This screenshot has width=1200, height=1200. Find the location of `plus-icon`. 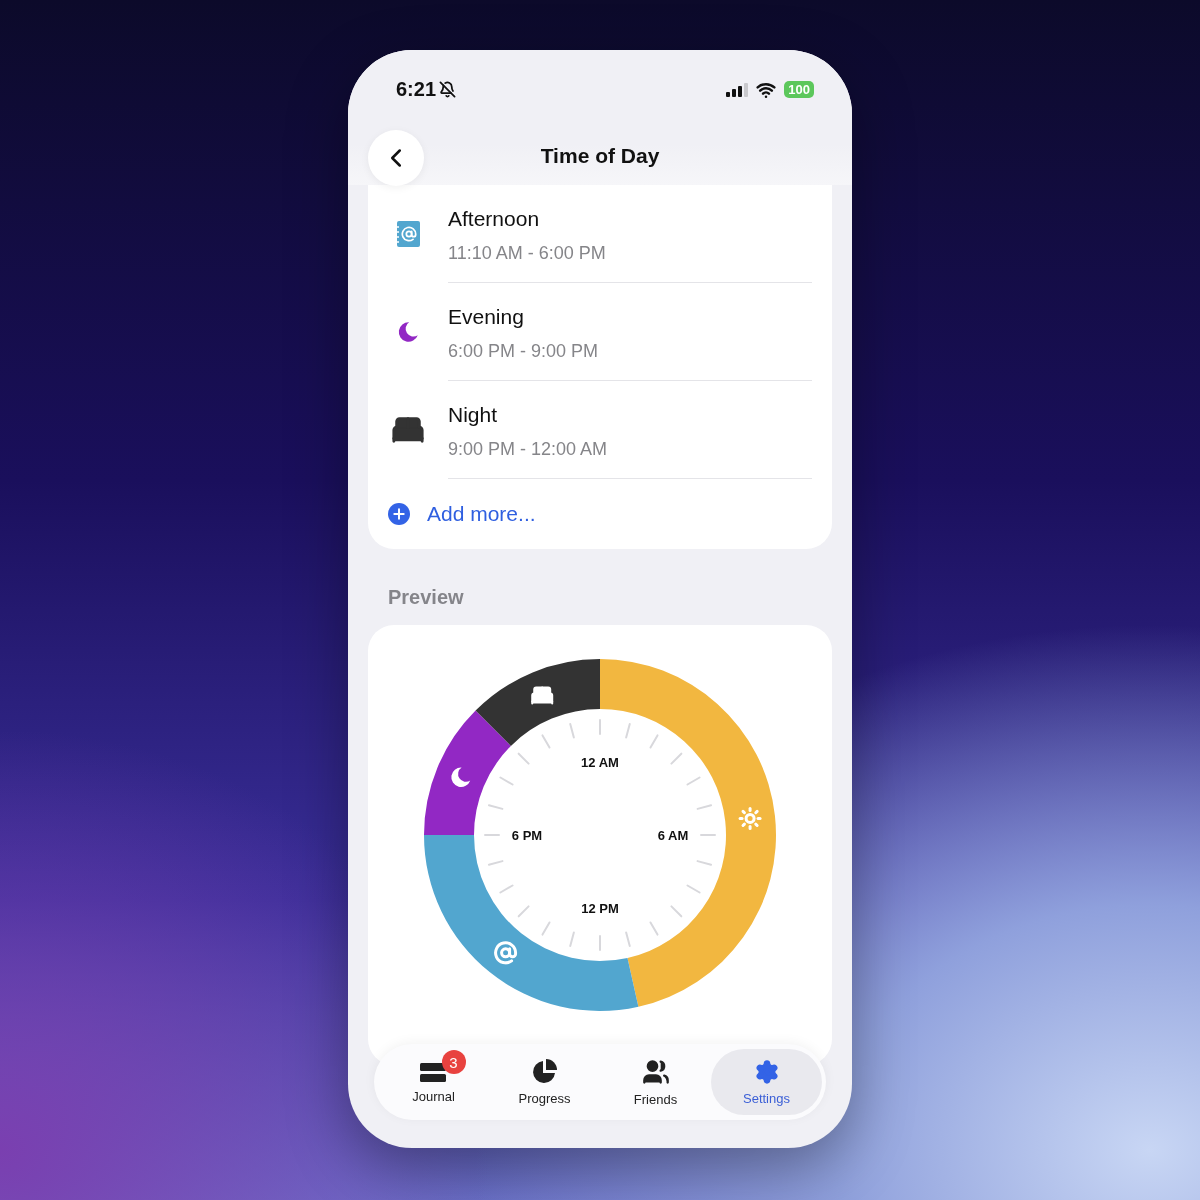

plus-icon is located at coordinates (399, 514).